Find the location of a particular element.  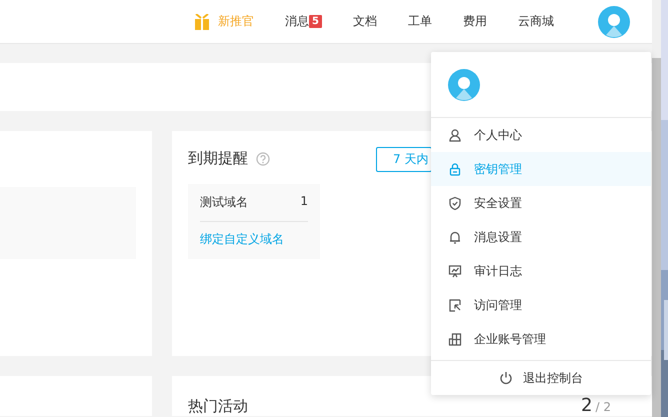

menu-item: 企业账号管理 is located at coordinates (541, 339).